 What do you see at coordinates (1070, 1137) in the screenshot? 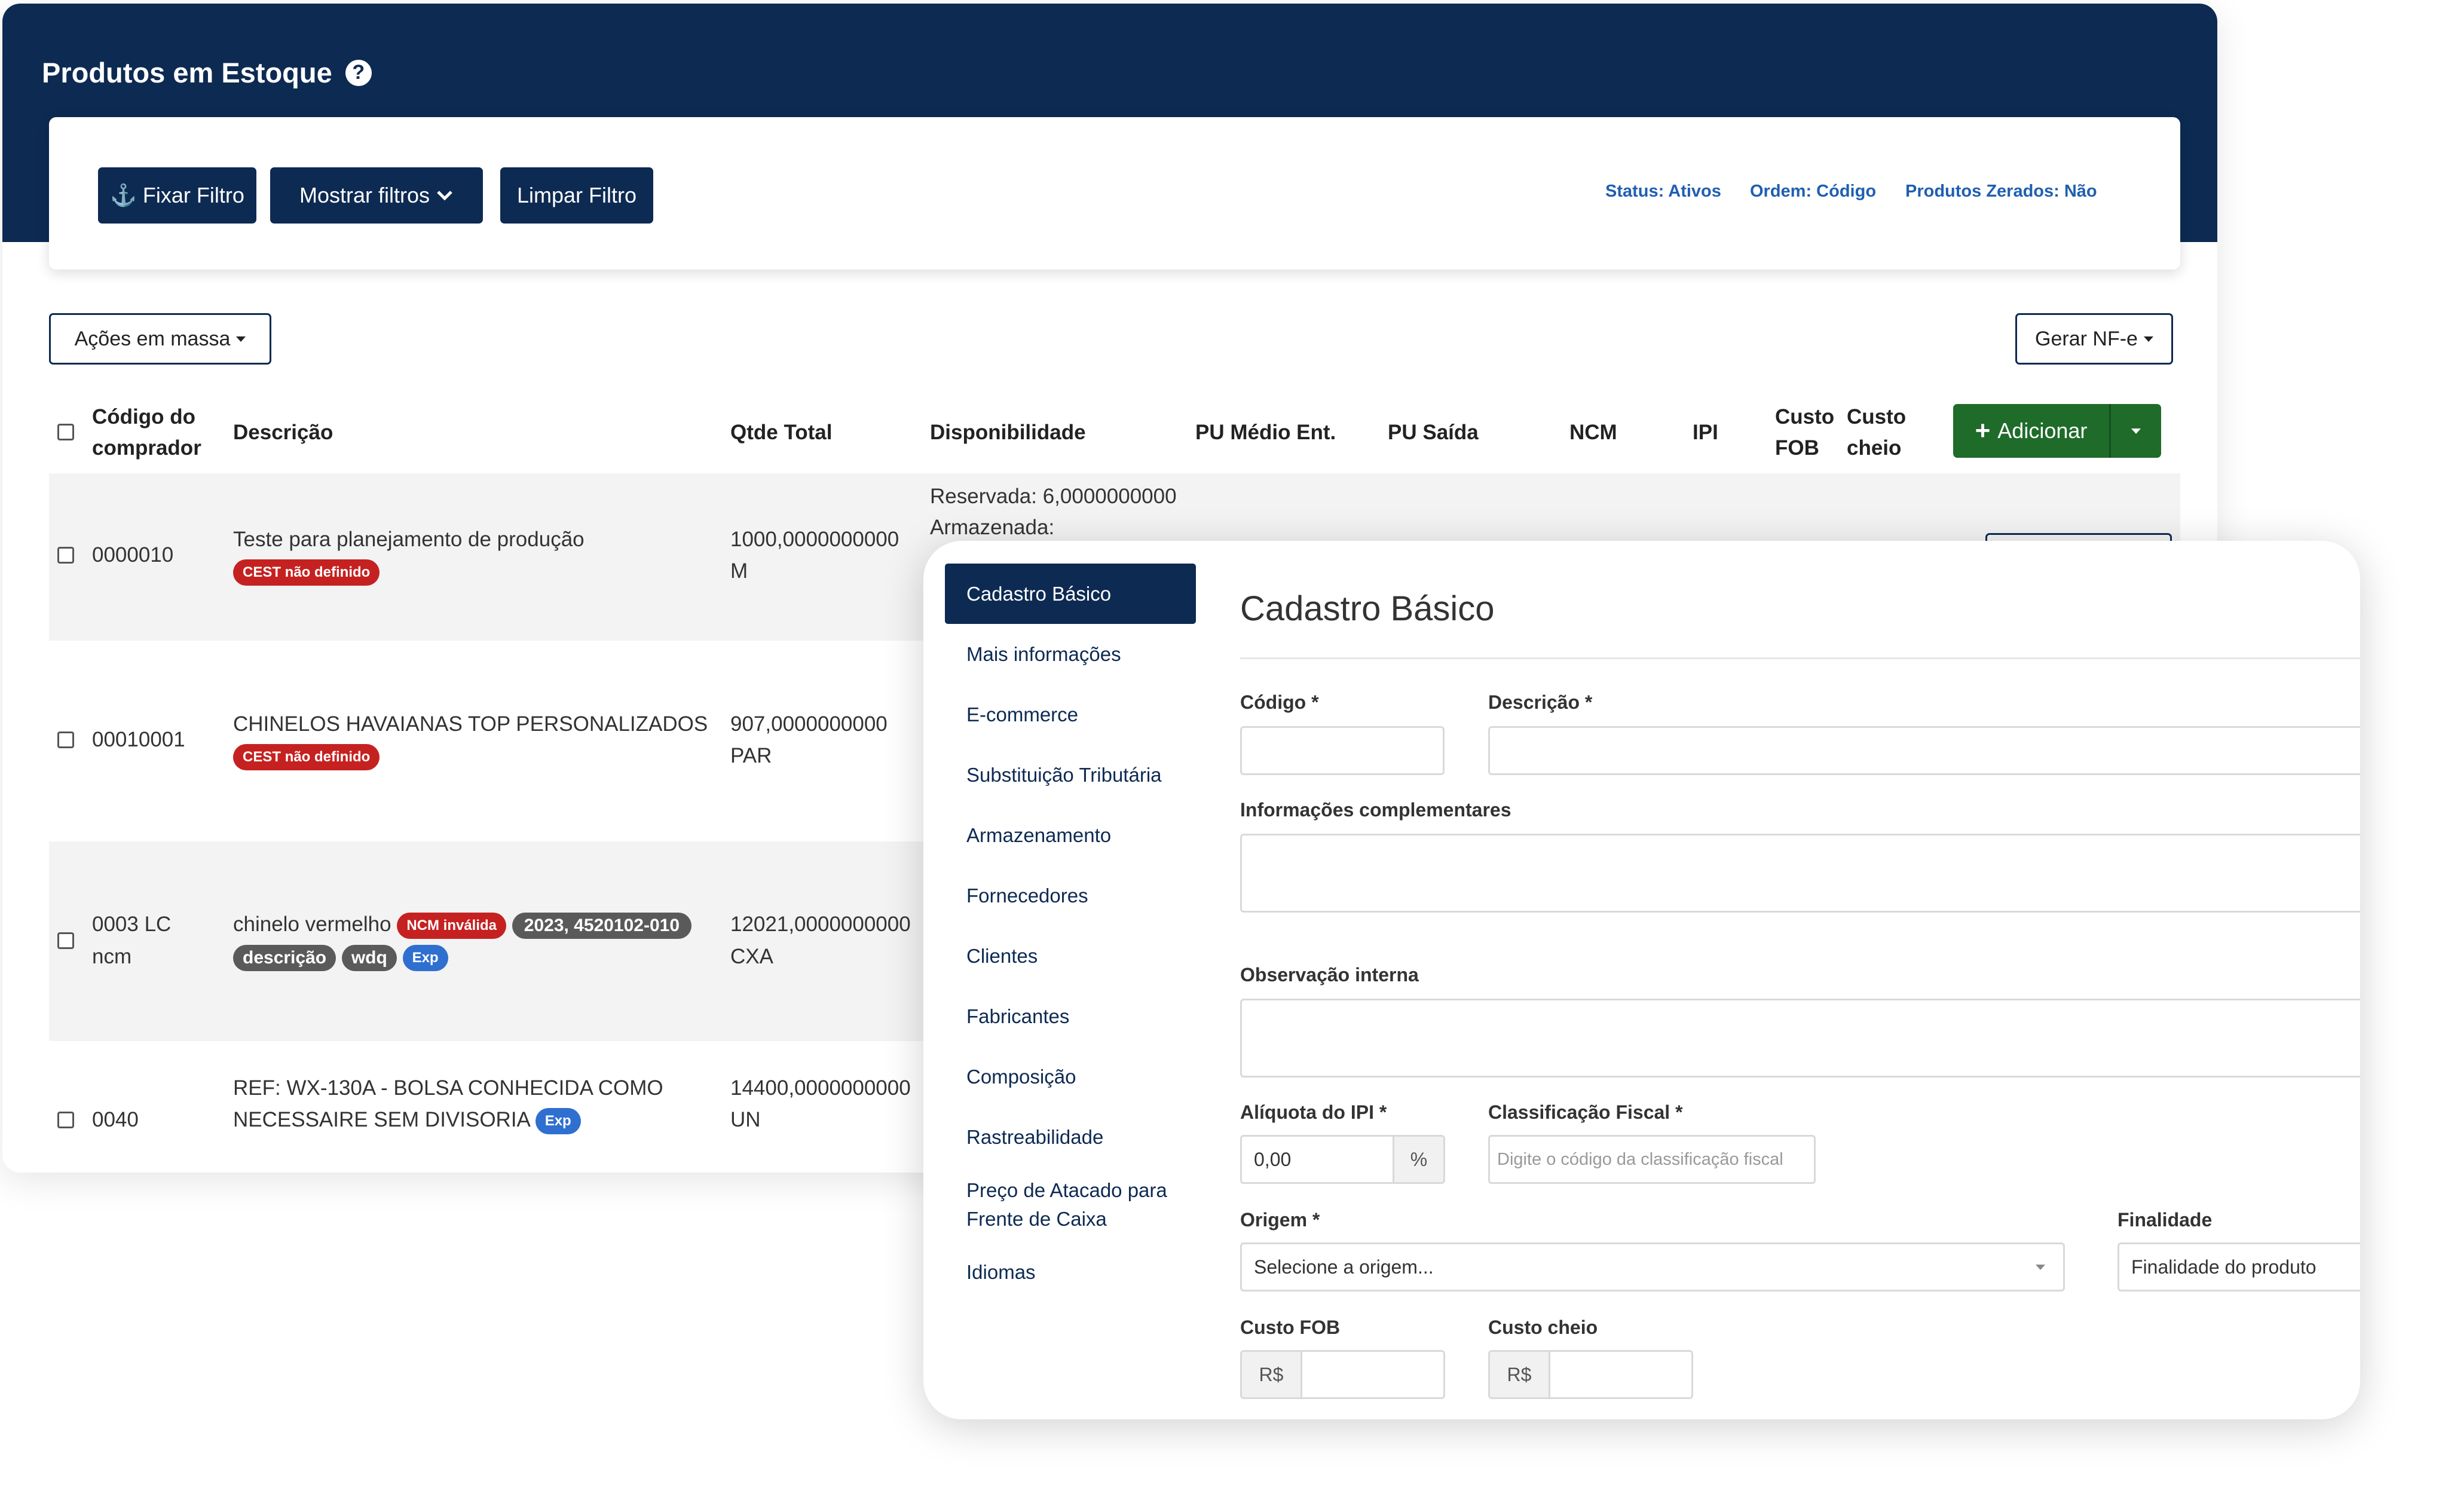
I see `nav-item-traceability: Rastreabilidade` at bounding box center [1070, 1137].